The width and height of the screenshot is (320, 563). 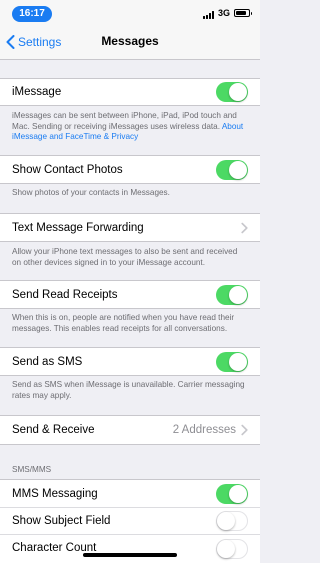 I want to click on page-title: Messages, so click(x=130, y=41).